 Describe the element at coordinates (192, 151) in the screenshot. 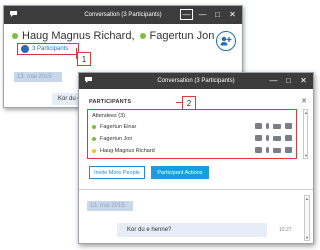

I see `attendee-row: Haug Magnus Richard` at that location.